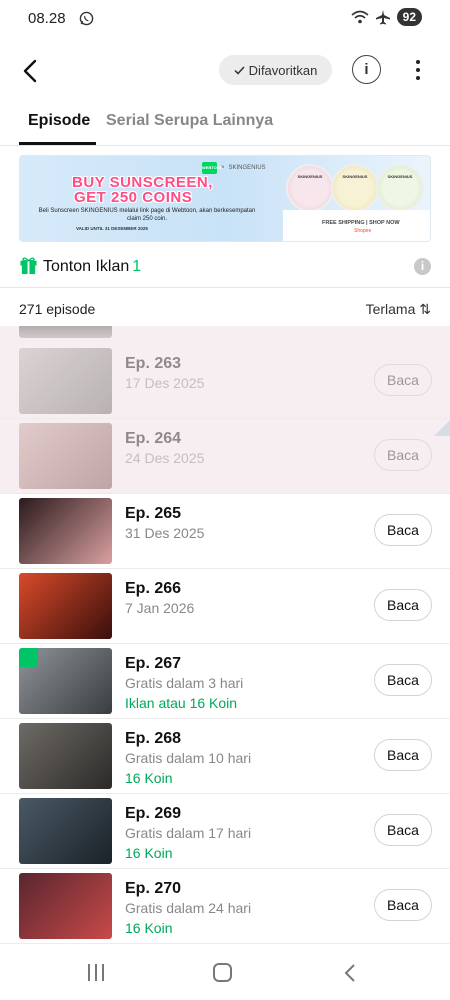 The image size is (450, 1000). What do you see at coordinates (189, 121) in the screenshot?
I see `tab-similar-series: Serial Serupa Lainnya` at bounding box center [189, 121].